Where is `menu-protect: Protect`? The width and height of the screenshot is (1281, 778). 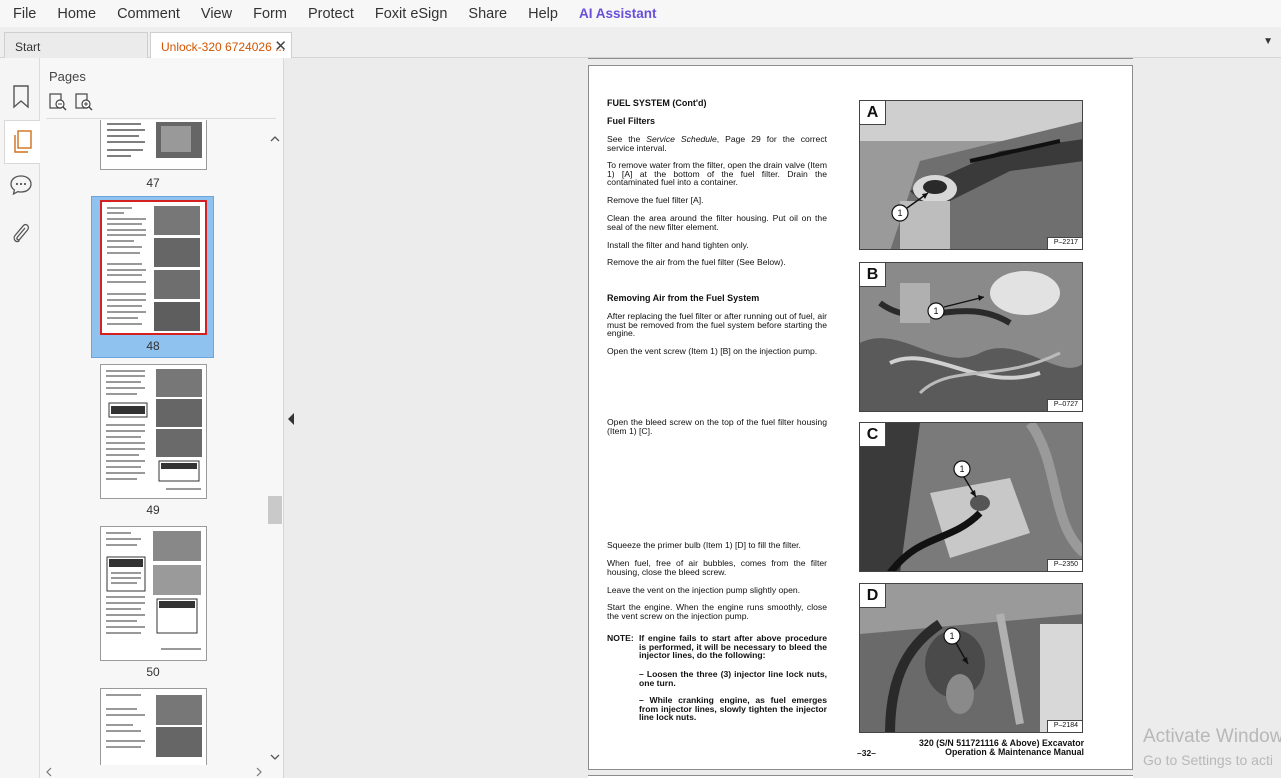 menu-protect: Protect is located at coordinates (331, 14).